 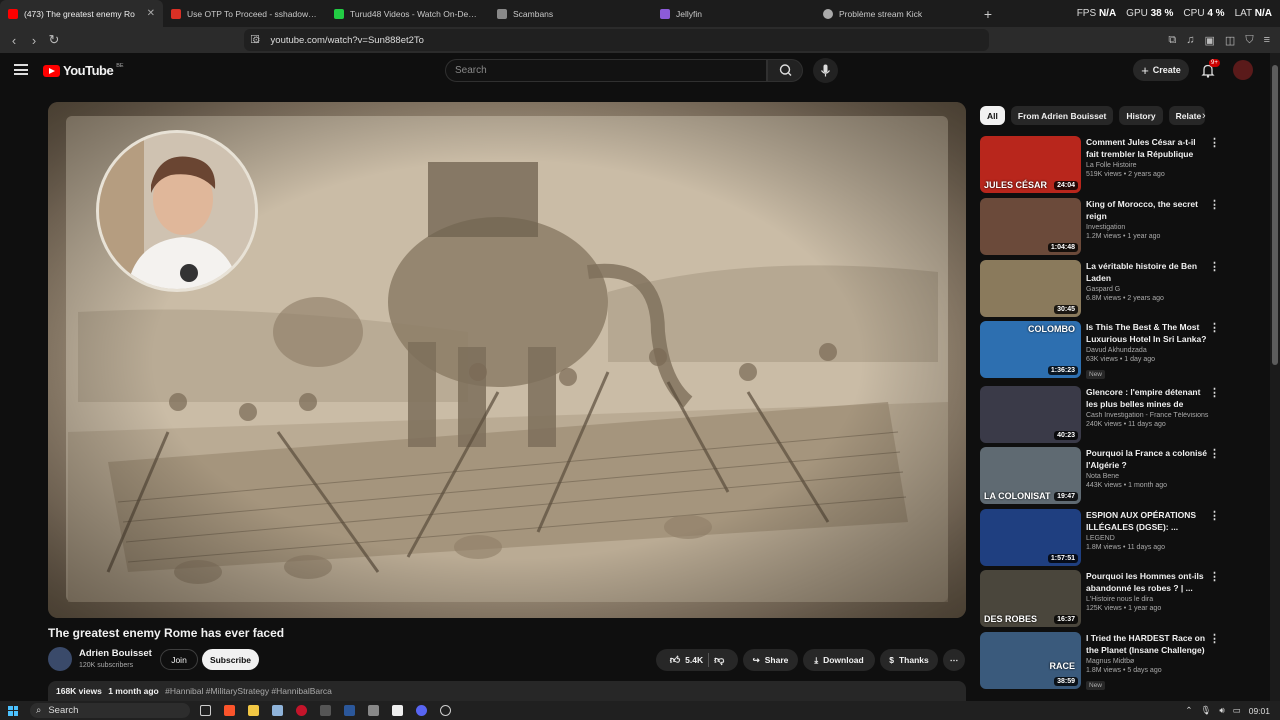 What do you see at coordinates (1062, 115) in the screenshot?
I see `chip-from-channel: From Adrien Bouisset` at bounding box center [1062, 115].